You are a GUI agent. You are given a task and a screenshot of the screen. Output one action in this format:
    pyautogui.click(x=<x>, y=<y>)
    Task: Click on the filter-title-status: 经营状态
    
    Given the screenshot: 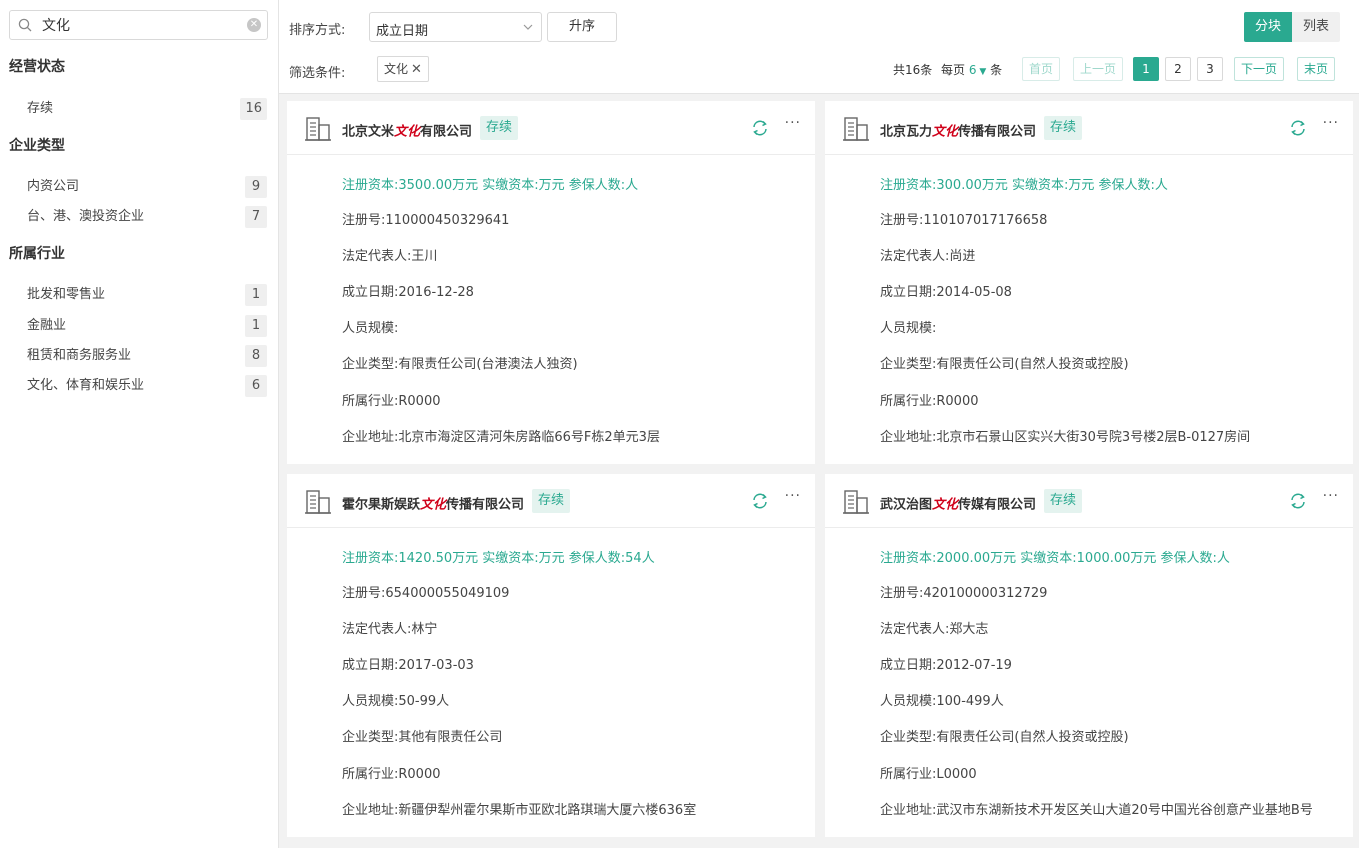 What is the action you would take?
    pyautogui.click(x=37, y=67)
    